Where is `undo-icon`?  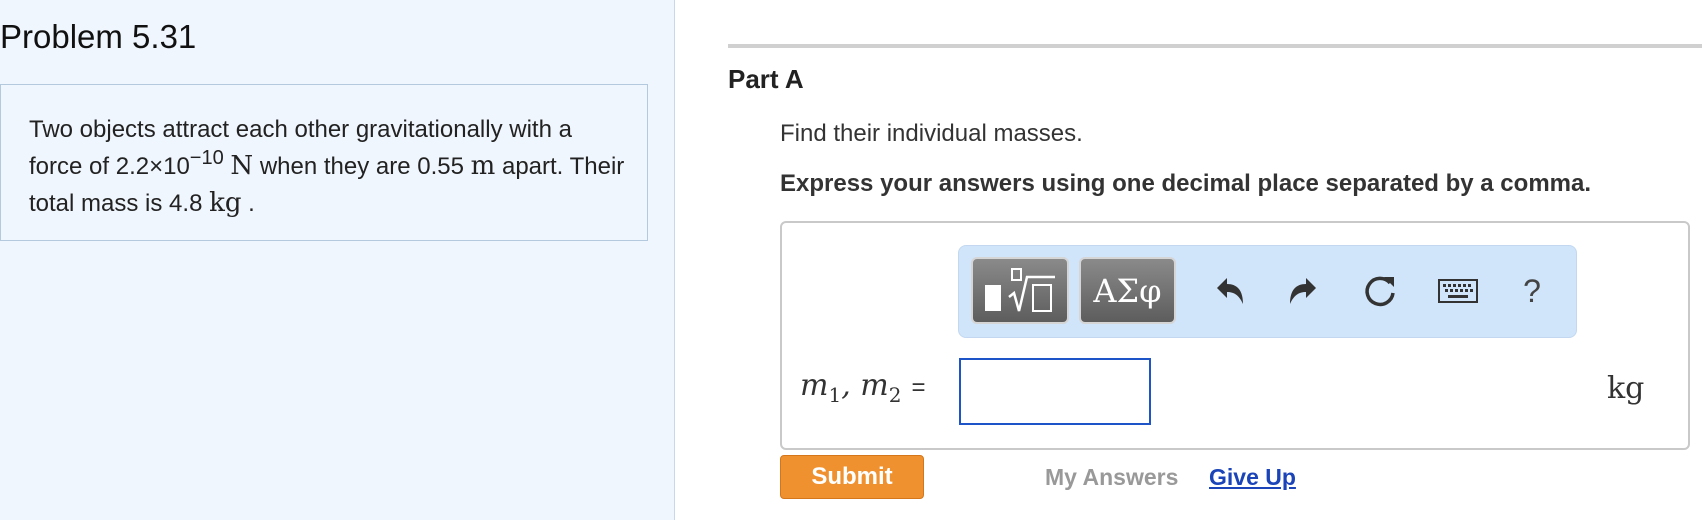
undo-icon is located at coordinates (1230, 291).